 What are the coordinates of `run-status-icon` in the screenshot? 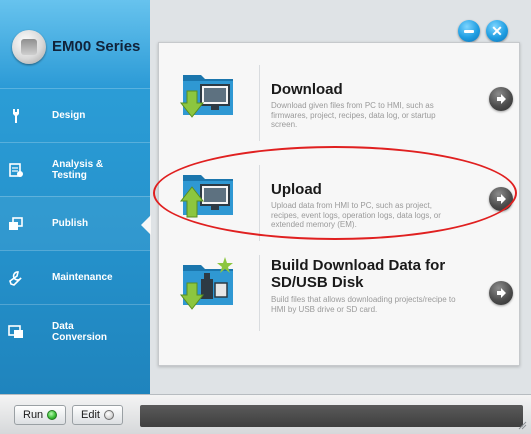 It's located at (52, 415).